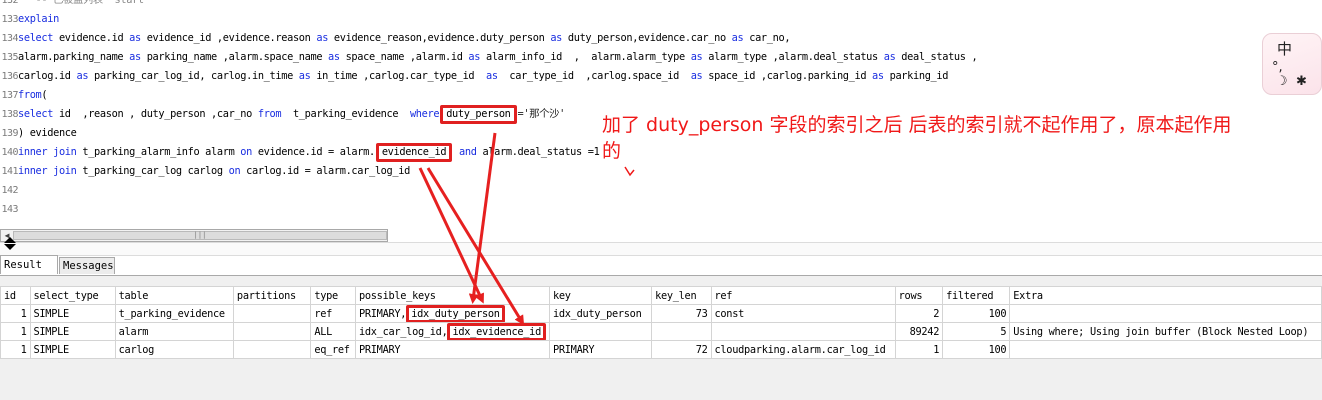  I want to click on editor-horizontal-scrollbar: ◀ |||, so click(194, 235).